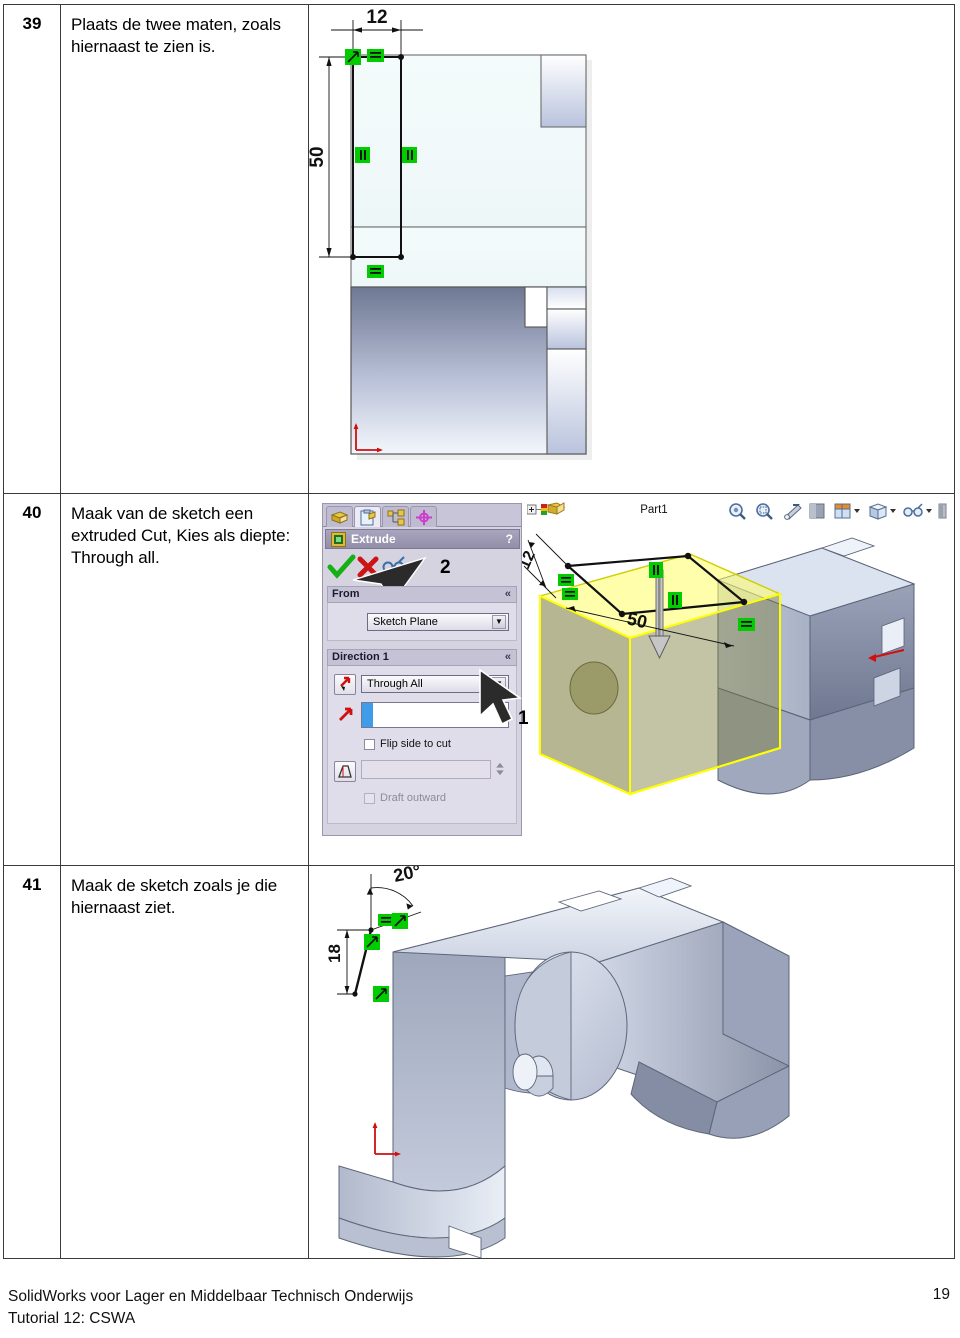 This screenshot has height=1338, width=960. What do you see at coordinates (546, 508) in the screenshot?
I see `feature-tree-icons` at bounding box center [546, 508].